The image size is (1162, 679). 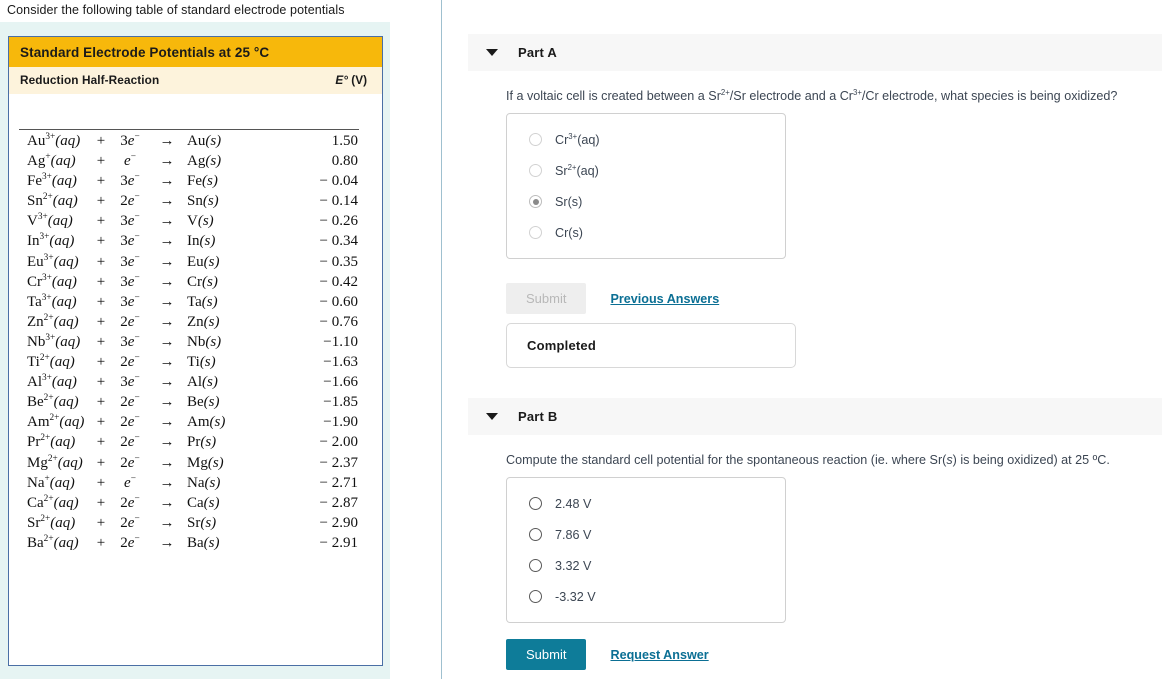 I want to click on part-a-answer-options: Cr3+(aq) Sr2+(aq) Sr(s) Cr(s), so click(x=646, y=186).